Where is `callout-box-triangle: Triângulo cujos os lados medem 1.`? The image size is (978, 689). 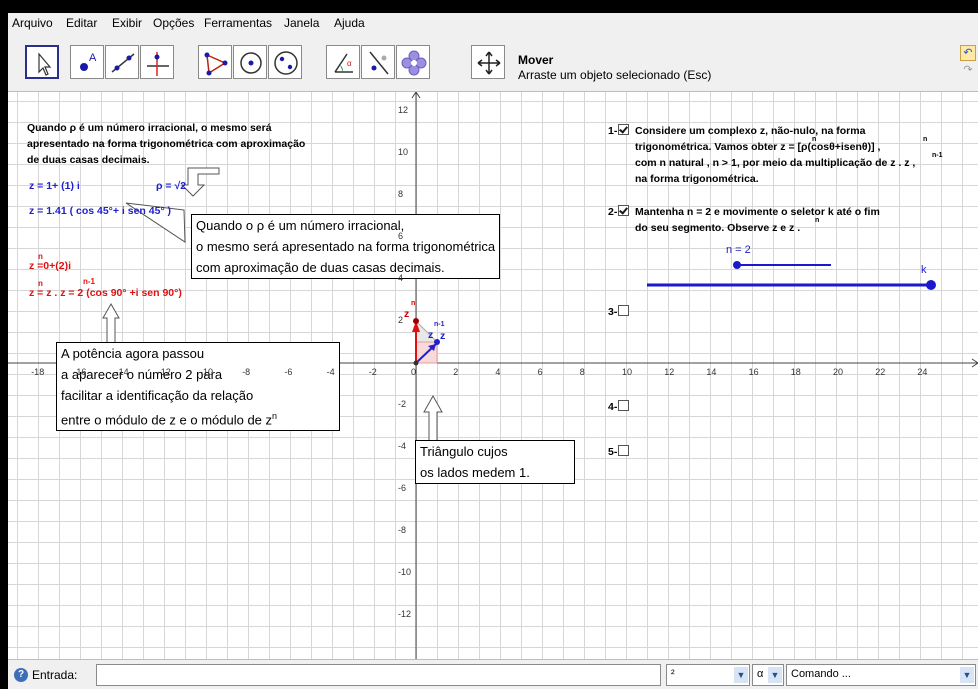
callout-box-triangle: Triângulo cujos os lados medem 1. is located at coordinates (495, 462).